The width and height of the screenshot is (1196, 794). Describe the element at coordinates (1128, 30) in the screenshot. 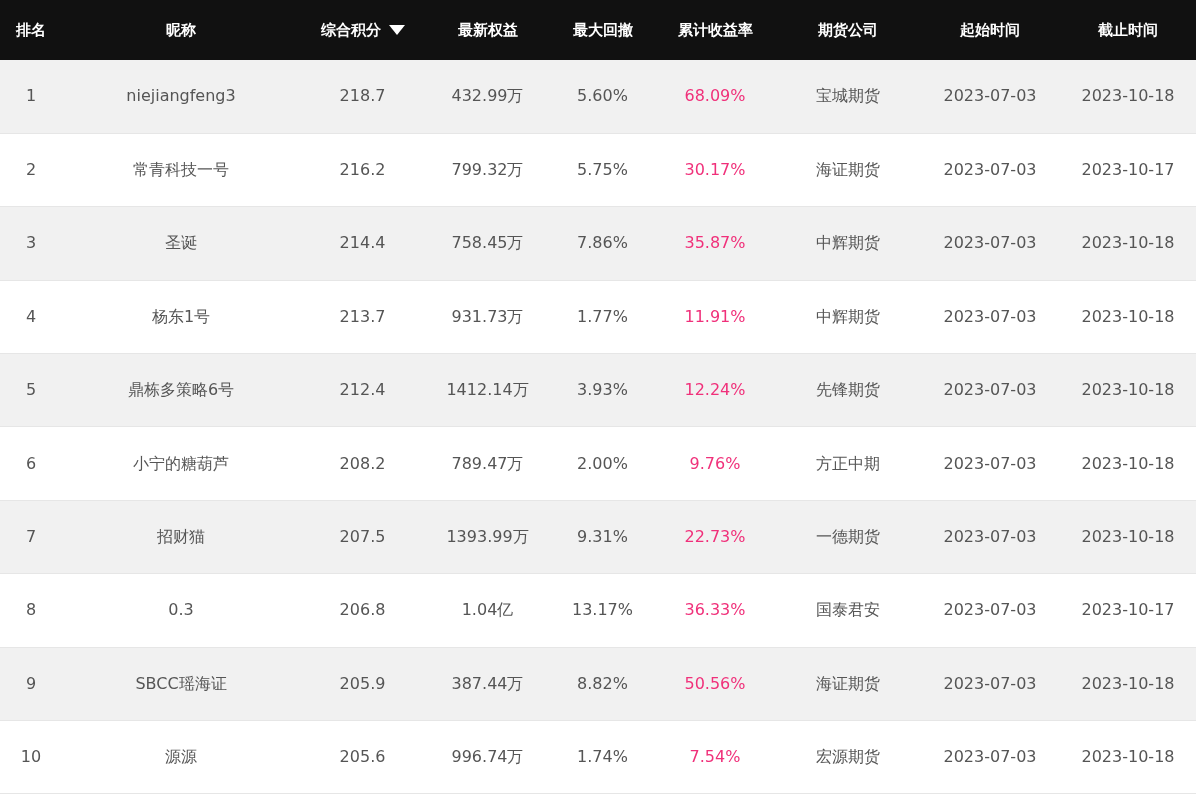

I see `column-header: 截止时间` at that location.